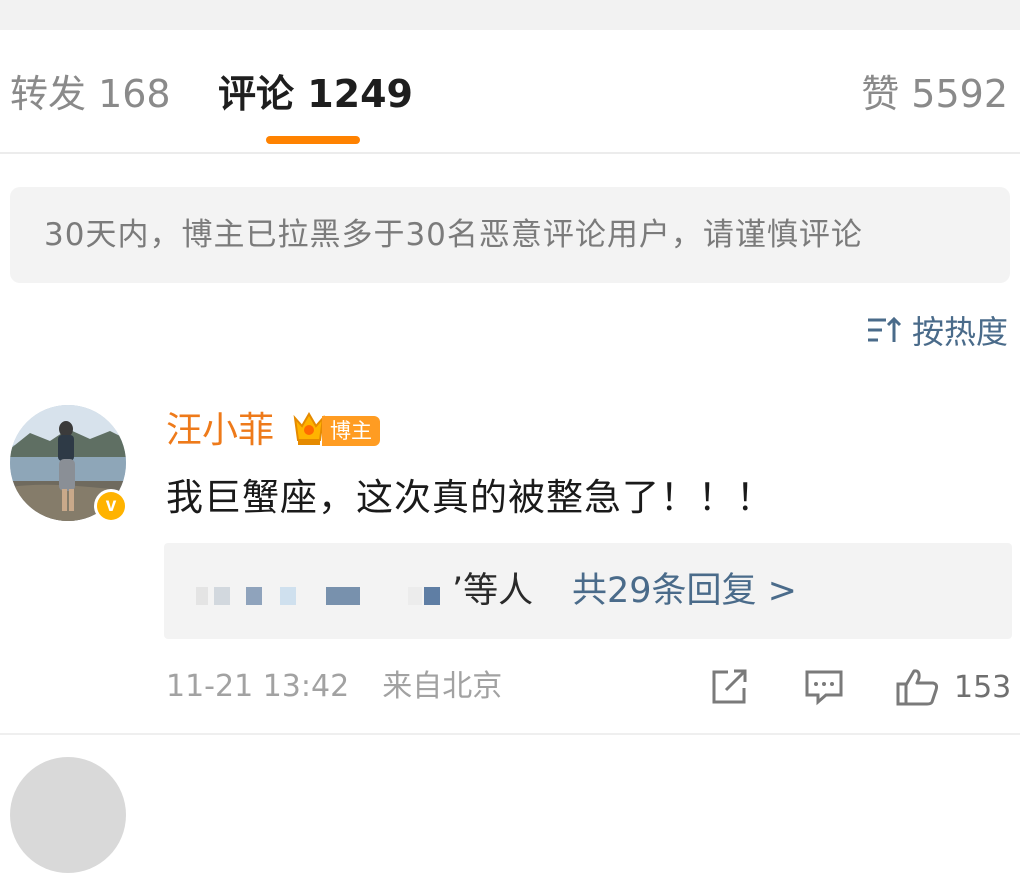  I want to click on sort-by-hot-button: 按热度, so click(937, 330).